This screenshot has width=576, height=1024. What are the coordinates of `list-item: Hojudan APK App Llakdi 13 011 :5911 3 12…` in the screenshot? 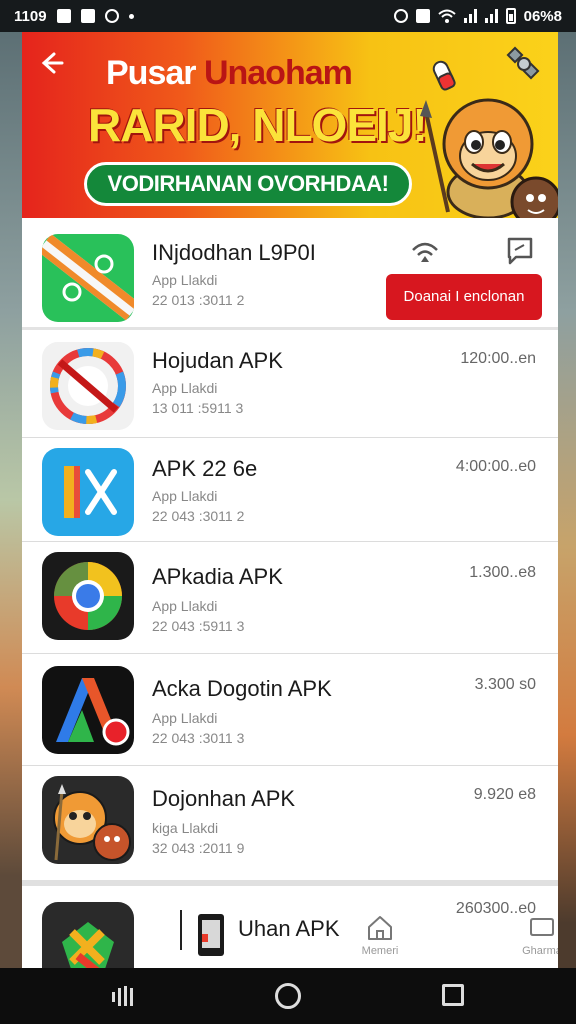 It's located at (290, 384).